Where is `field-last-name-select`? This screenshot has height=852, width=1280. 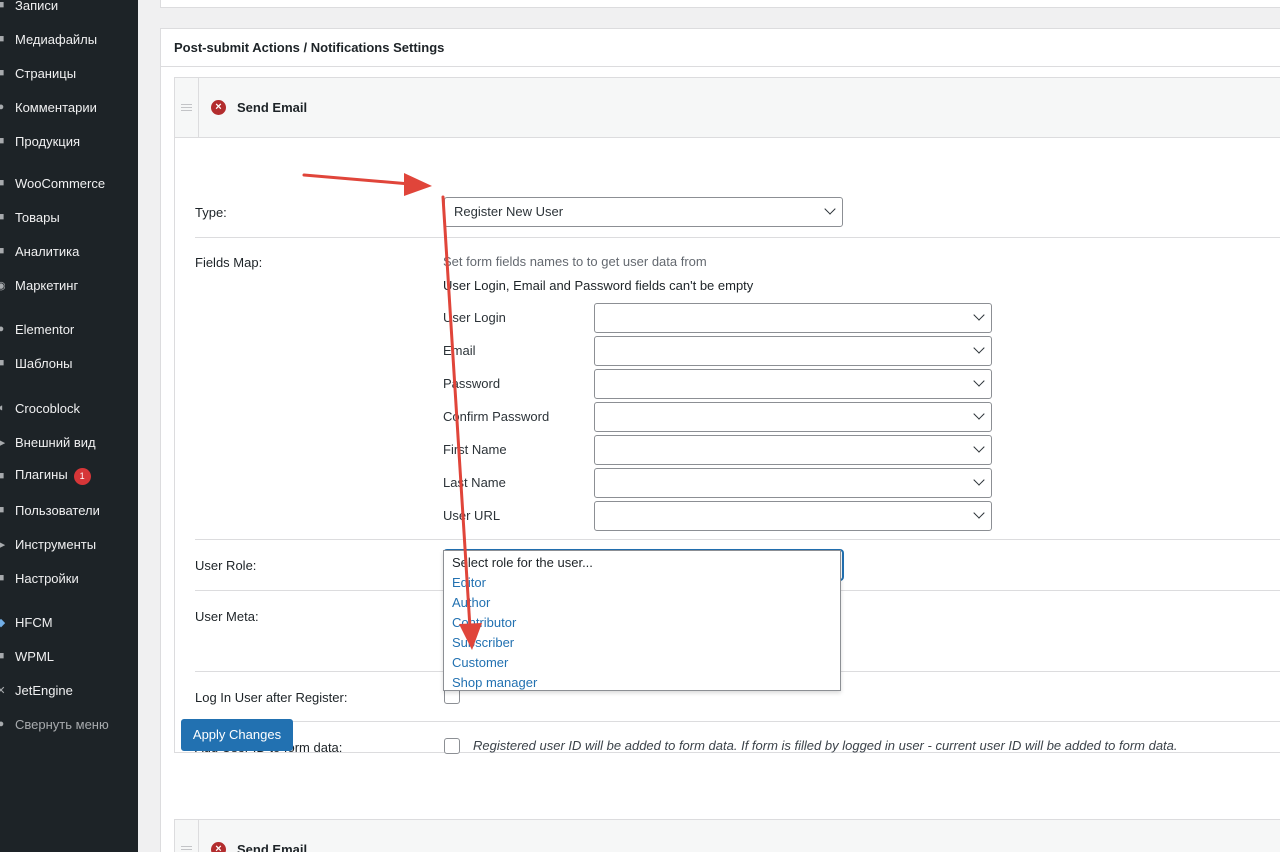
field-last-name-select is located at coordinates (793, 483).